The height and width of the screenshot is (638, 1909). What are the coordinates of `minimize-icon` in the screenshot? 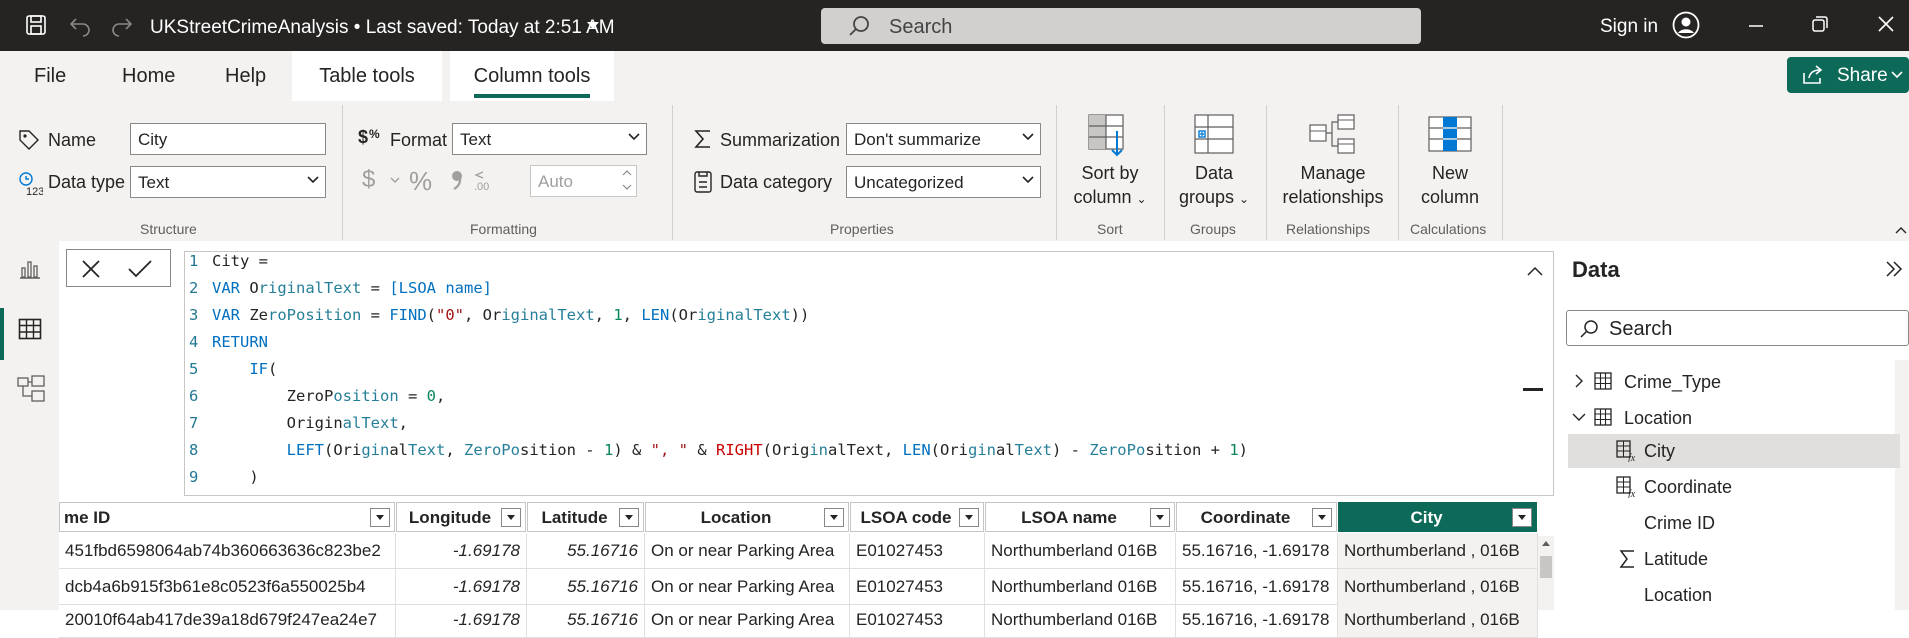 It's located at (1756, 24).